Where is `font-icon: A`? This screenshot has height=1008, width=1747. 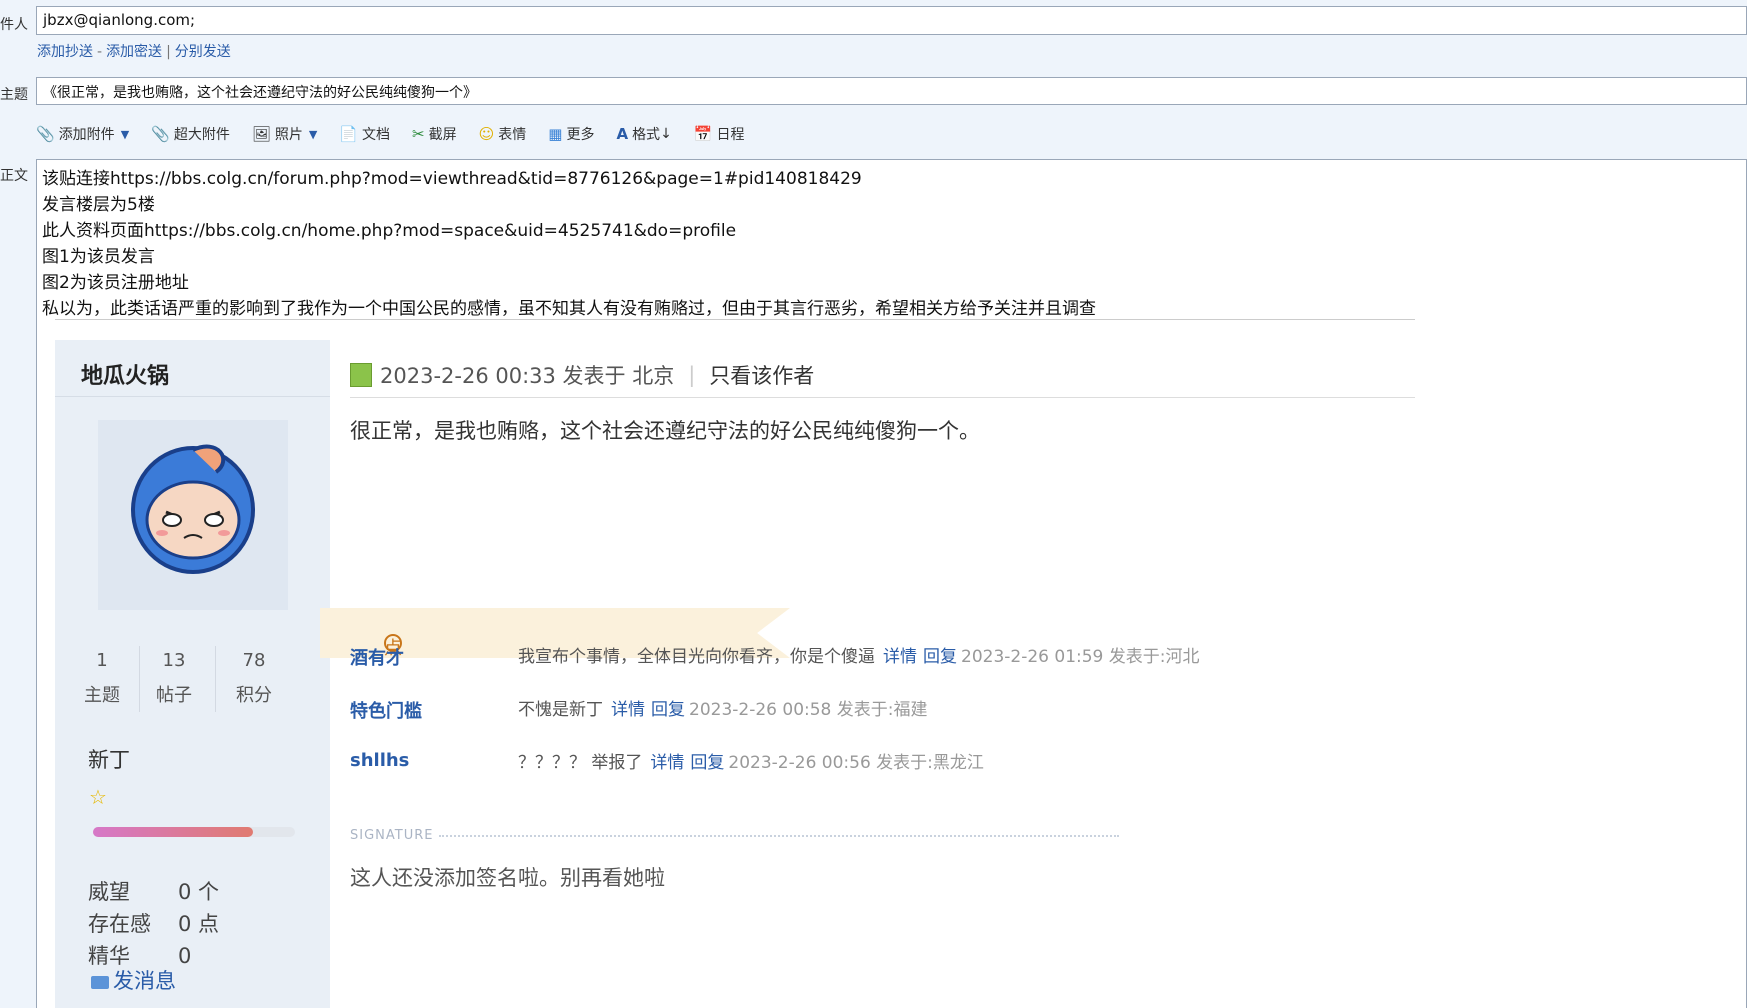
font-icon: A is located at coordinates (622, 134).